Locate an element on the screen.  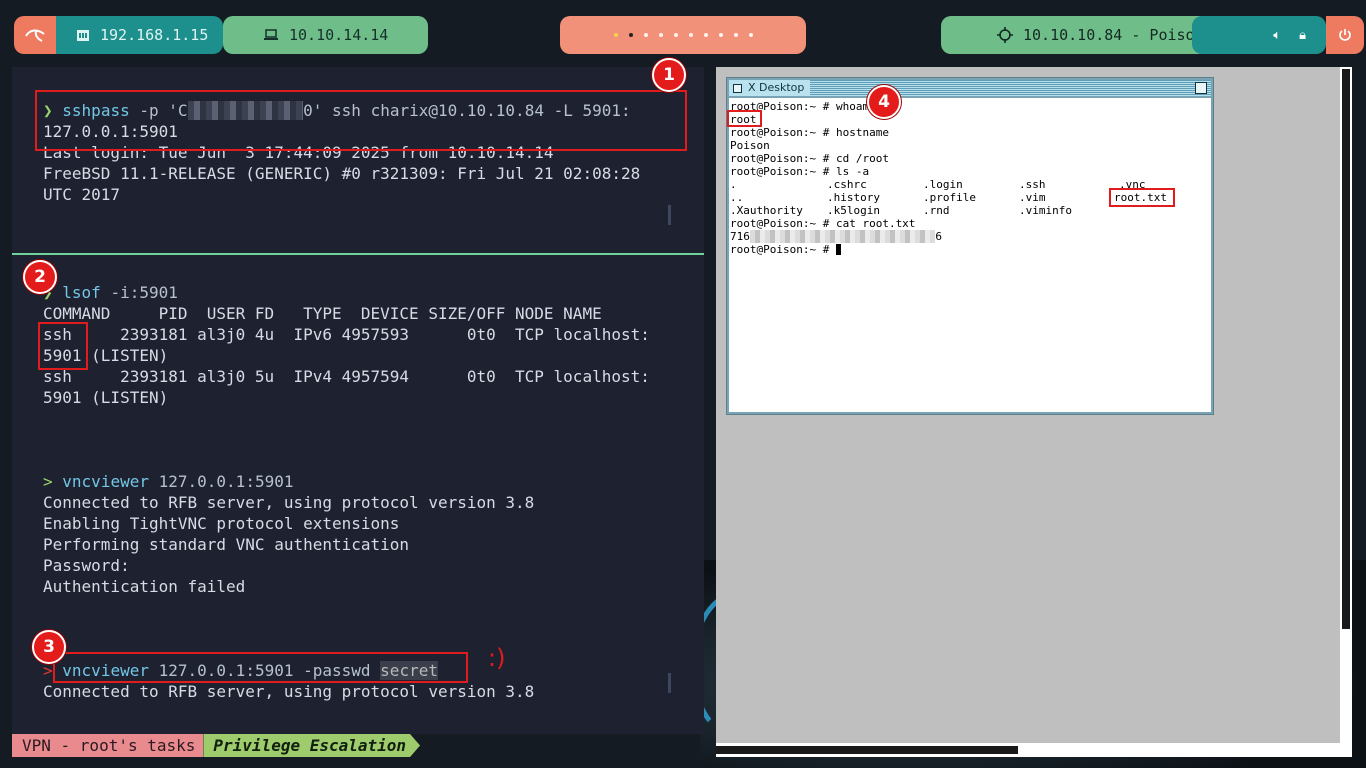
crosshair-icon is located at coordinates (1005, 35).